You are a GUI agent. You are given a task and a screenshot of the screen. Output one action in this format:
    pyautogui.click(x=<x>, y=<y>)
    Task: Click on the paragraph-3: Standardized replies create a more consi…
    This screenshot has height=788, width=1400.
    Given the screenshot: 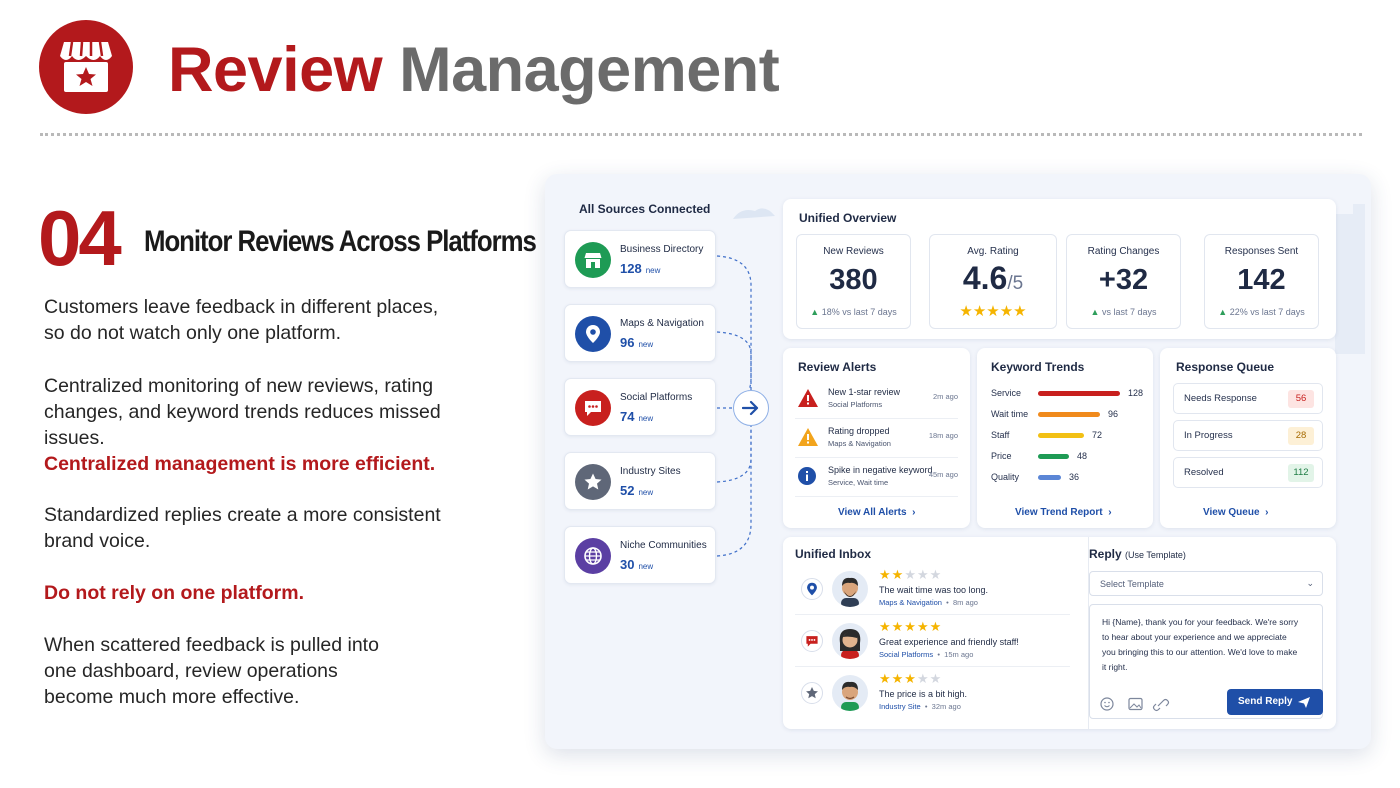 What is the action you would take?
    pyautogui.click(x=242, y=528)
    